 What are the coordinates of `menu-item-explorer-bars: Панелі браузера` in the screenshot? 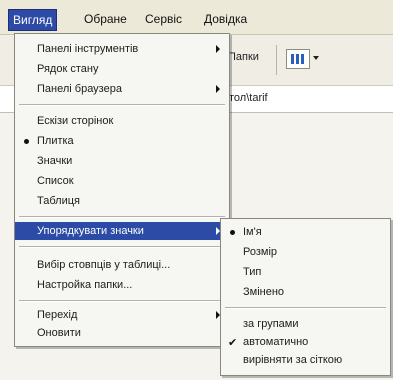 It's located at (122, 89).